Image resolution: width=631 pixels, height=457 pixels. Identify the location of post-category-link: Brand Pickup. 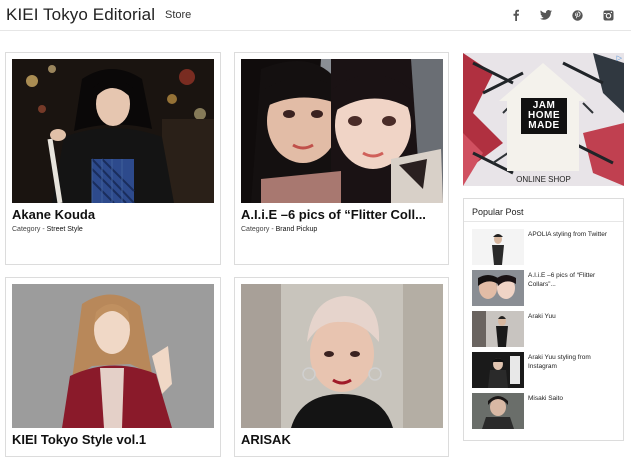
(297, 229).